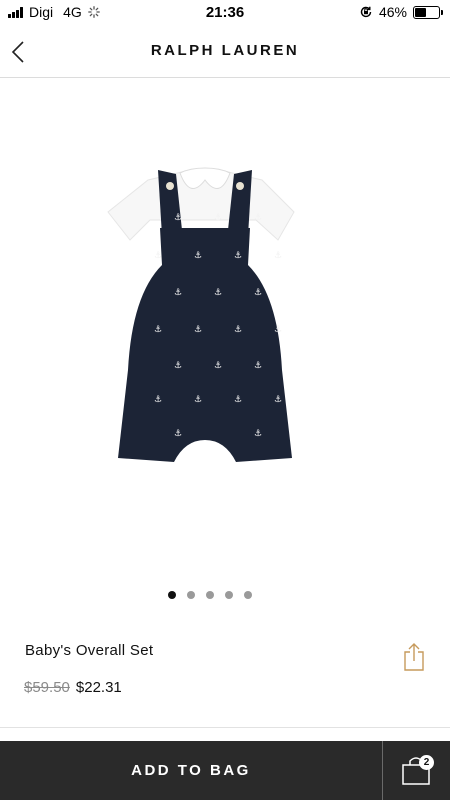 Image resolution: width=450 pixels, height=800 pixels. I want to click on share-button, so click(414, 657).